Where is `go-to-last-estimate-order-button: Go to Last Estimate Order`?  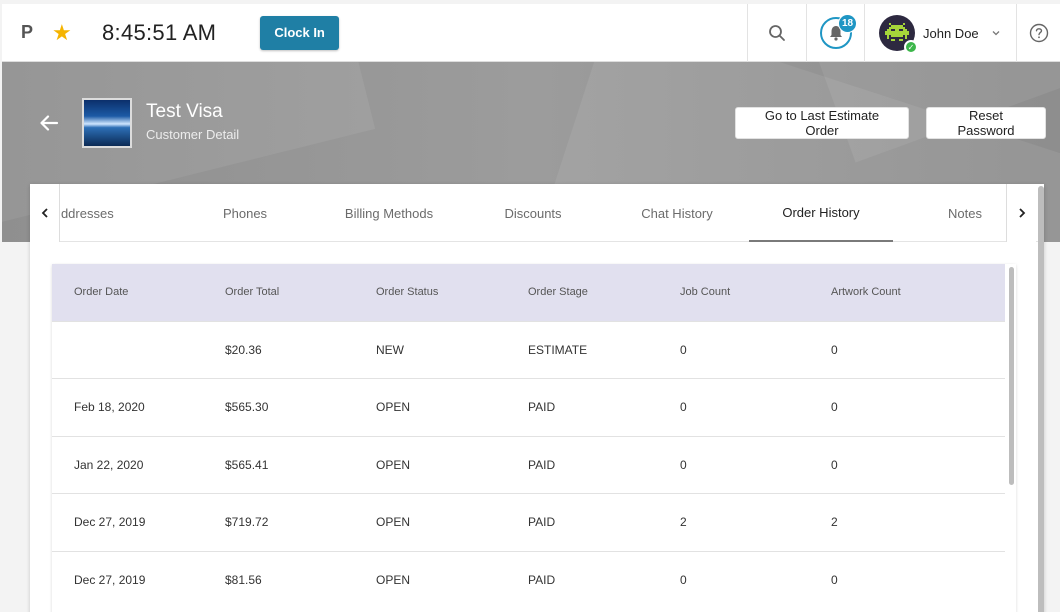 go-to-last-estimate-order-button: Go to Last Estimate Order is located at coordinates (822, 123).